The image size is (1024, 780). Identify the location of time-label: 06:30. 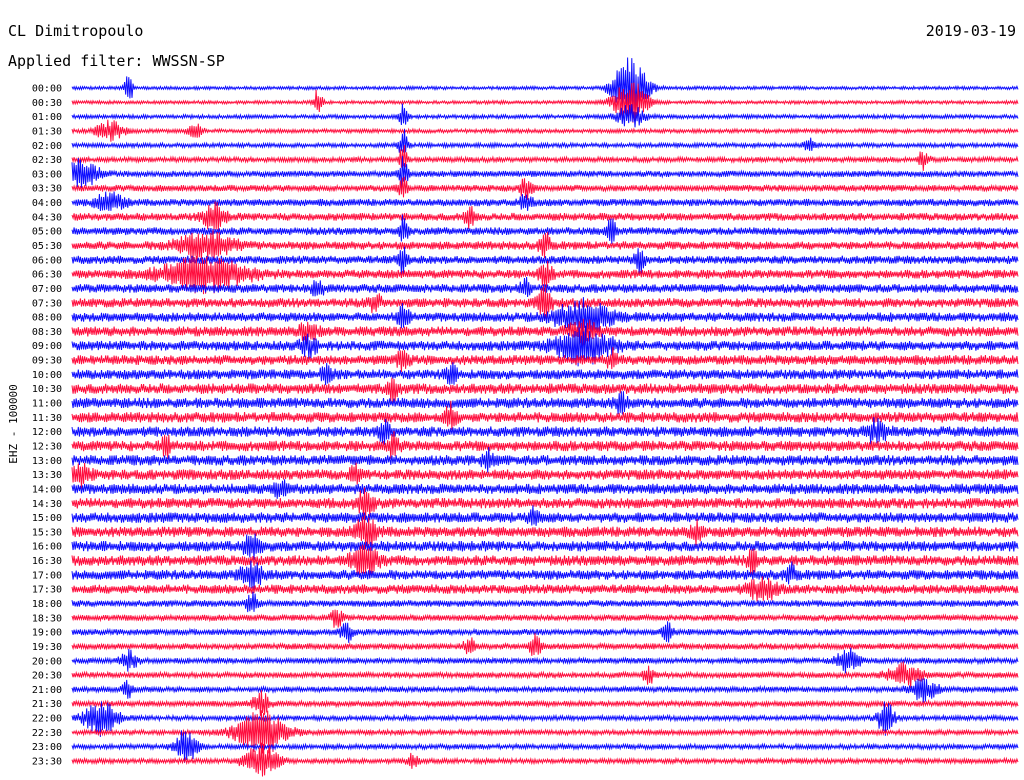
(47, 275).